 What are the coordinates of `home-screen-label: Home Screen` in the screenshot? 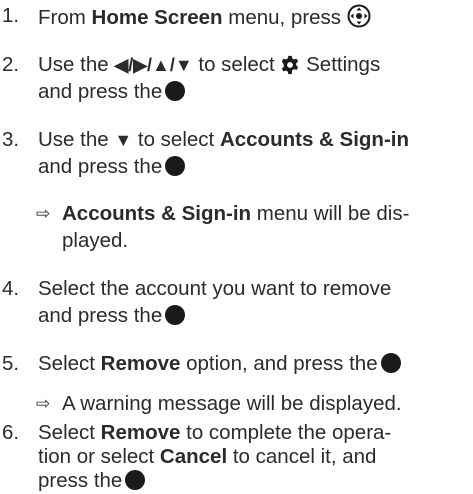 It's located at (157, 17).